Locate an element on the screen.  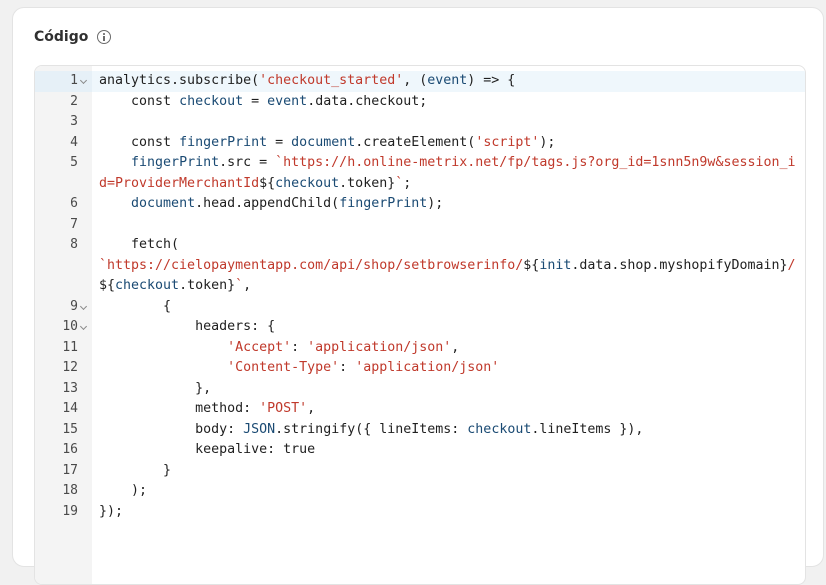
code-token: .data.shop.myshopifyDomain} is located at coordinates (679, 265).